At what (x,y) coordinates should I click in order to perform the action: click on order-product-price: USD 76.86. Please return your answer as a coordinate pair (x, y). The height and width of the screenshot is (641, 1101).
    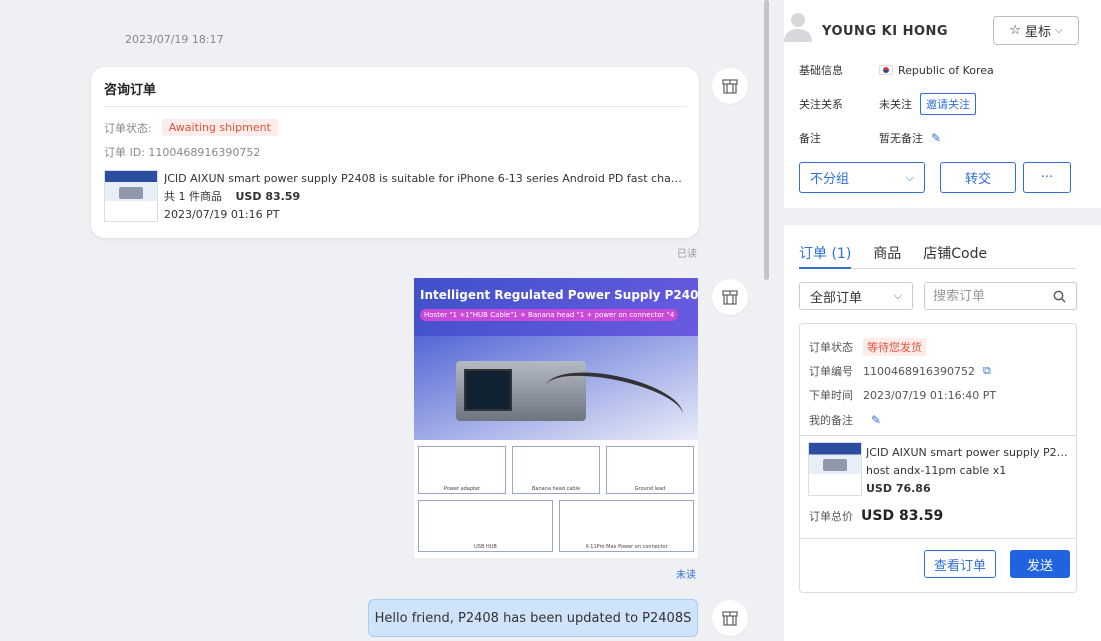
    Looking at the image, I should click on (898, 488).